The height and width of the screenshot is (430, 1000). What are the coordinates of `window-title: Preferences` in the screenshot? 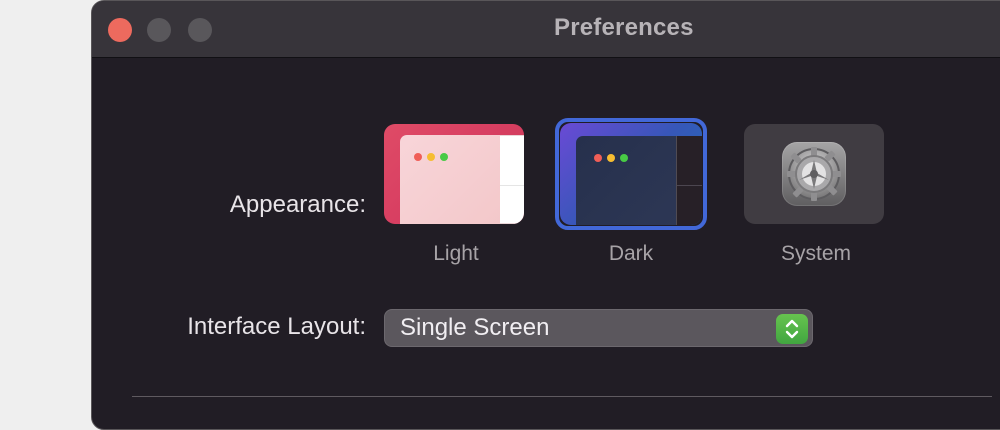 It's located at (624, 27).